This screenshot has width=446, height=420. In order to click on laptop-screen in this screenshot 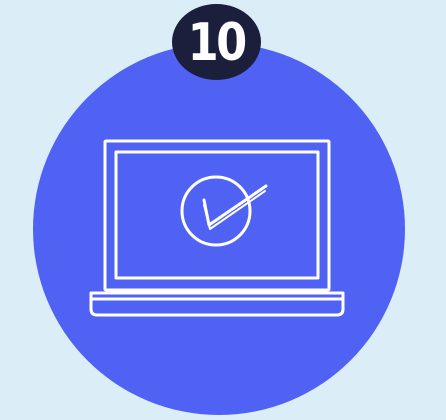, I will do `click(217, 215)`.